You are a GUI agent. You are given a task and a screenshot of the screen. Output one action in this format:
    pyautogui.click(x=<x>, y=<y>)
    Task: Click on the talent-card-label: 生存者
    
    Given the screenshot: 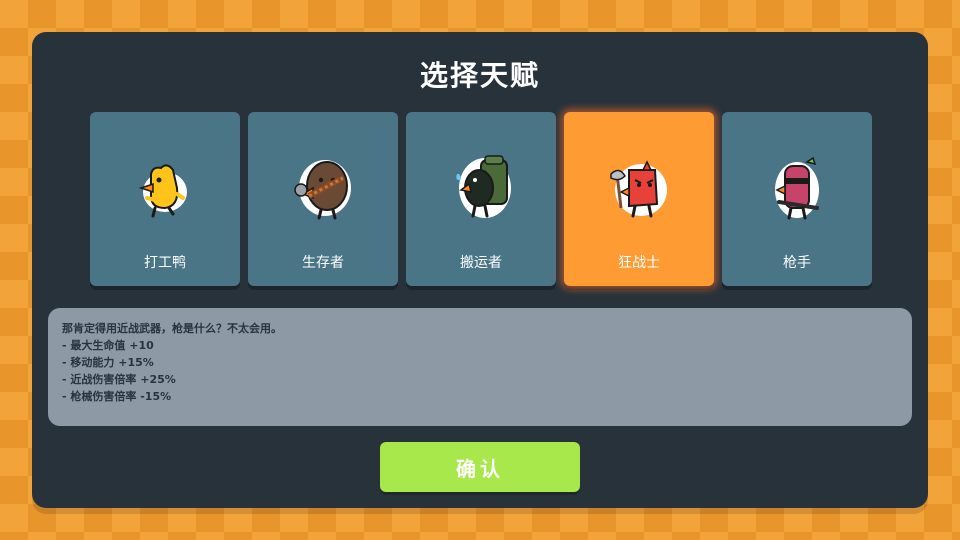 What is the action you would take?
    pyautogui.click(x=323, y=263)
    